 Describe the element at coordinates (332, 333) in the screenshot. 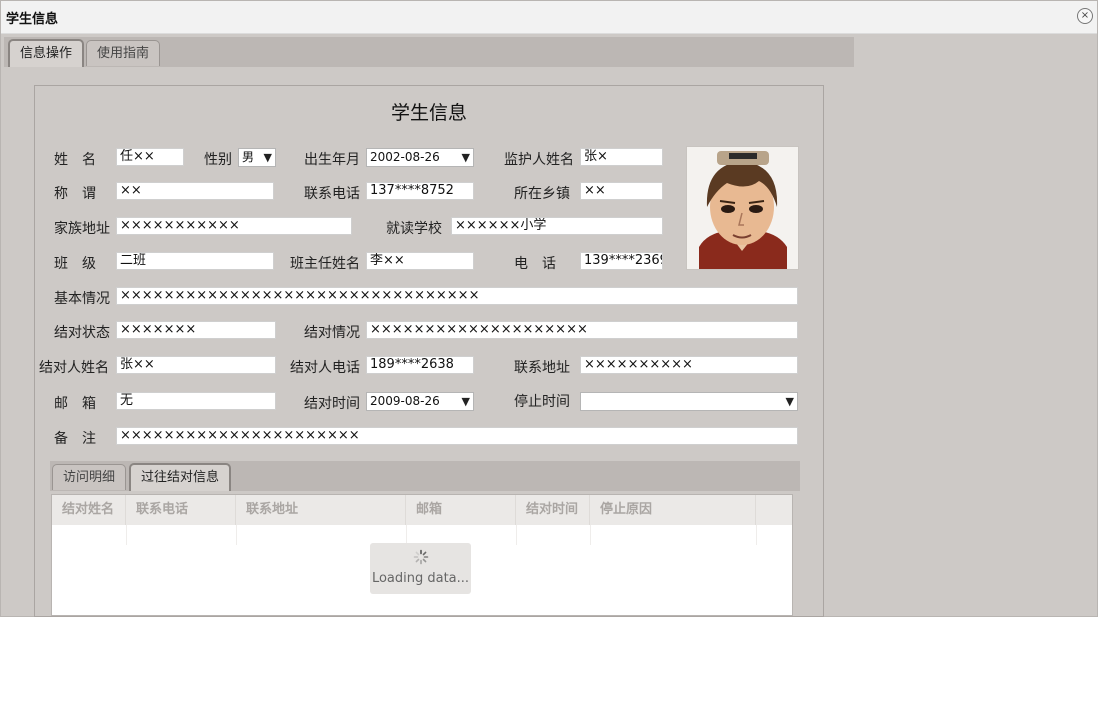

I see `pair-info-label: 结对情况` at that location.